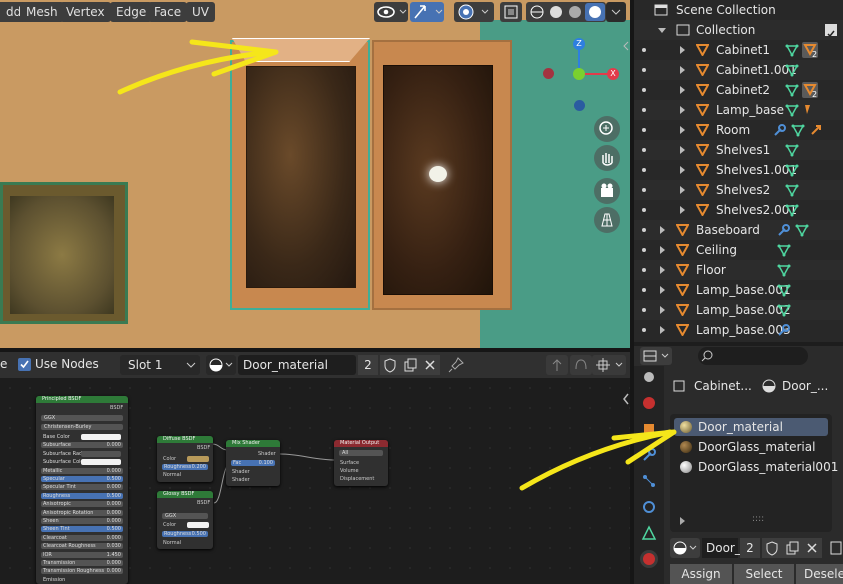 This screenshot has width=843, height=584. Describe the element at coordinates (82, 512) in the screenshot. I see `principled-input-row: Anisotropic Rotation 0.000` at that location.